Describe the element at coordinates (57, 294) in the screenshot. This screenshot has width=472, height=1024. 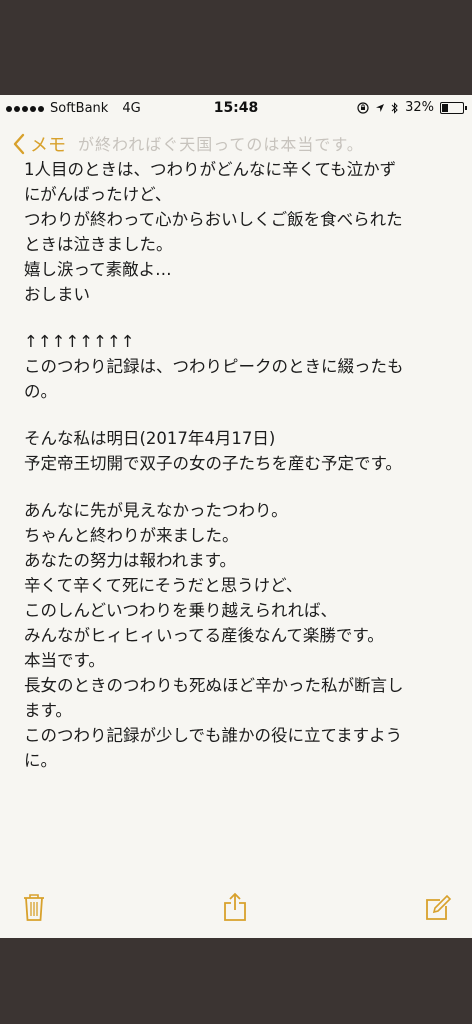
I see `note-line: おしまい` at that location.